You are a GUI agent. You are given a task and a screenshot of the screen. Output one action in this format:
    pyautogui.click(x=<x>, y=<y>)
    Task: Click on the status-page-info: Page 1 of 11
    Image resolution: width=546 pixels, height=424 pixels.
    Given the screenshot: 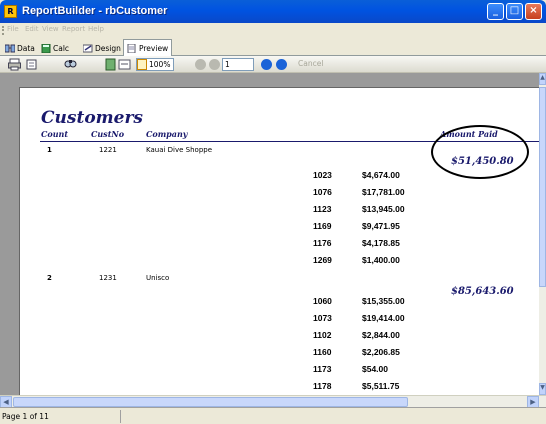 What is the action you would take?
    pyautogui.click(x=25, y=416)
    